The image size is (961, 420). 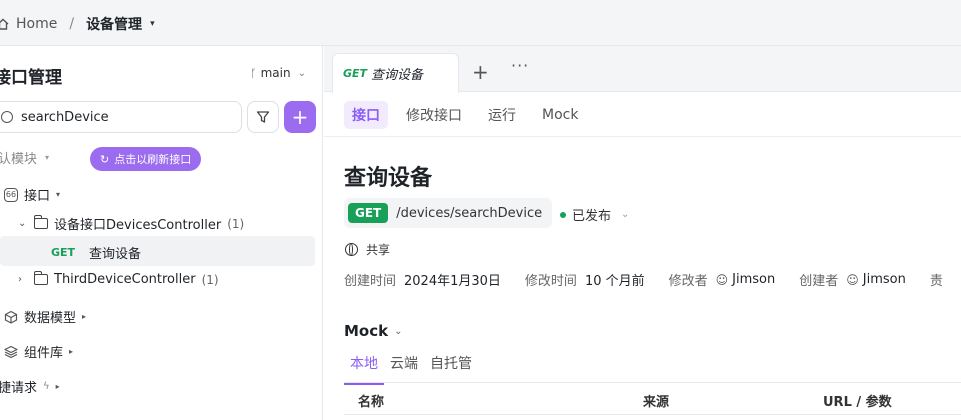 What do you see at coordinates (19, 388) in the screenshot?
I see `tree-item-label: 捷请求` at bounding box center [19, 388].